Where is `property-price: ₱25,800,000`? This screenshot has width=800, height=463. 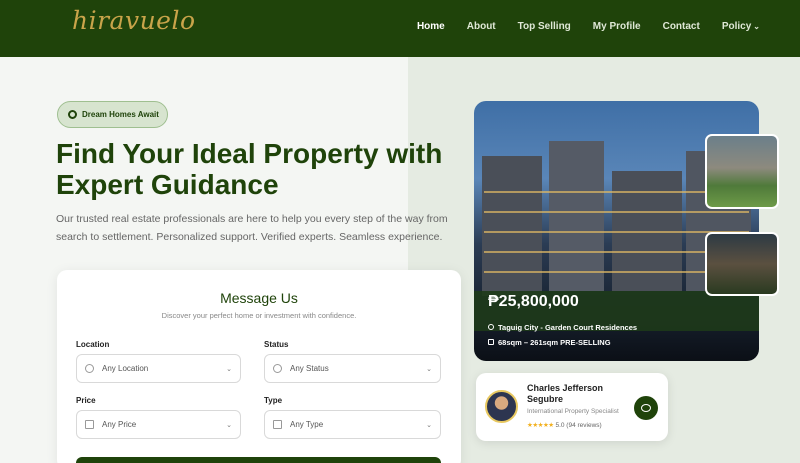 property-price: ₱25,800,000 is located at coordinates (533, 301).